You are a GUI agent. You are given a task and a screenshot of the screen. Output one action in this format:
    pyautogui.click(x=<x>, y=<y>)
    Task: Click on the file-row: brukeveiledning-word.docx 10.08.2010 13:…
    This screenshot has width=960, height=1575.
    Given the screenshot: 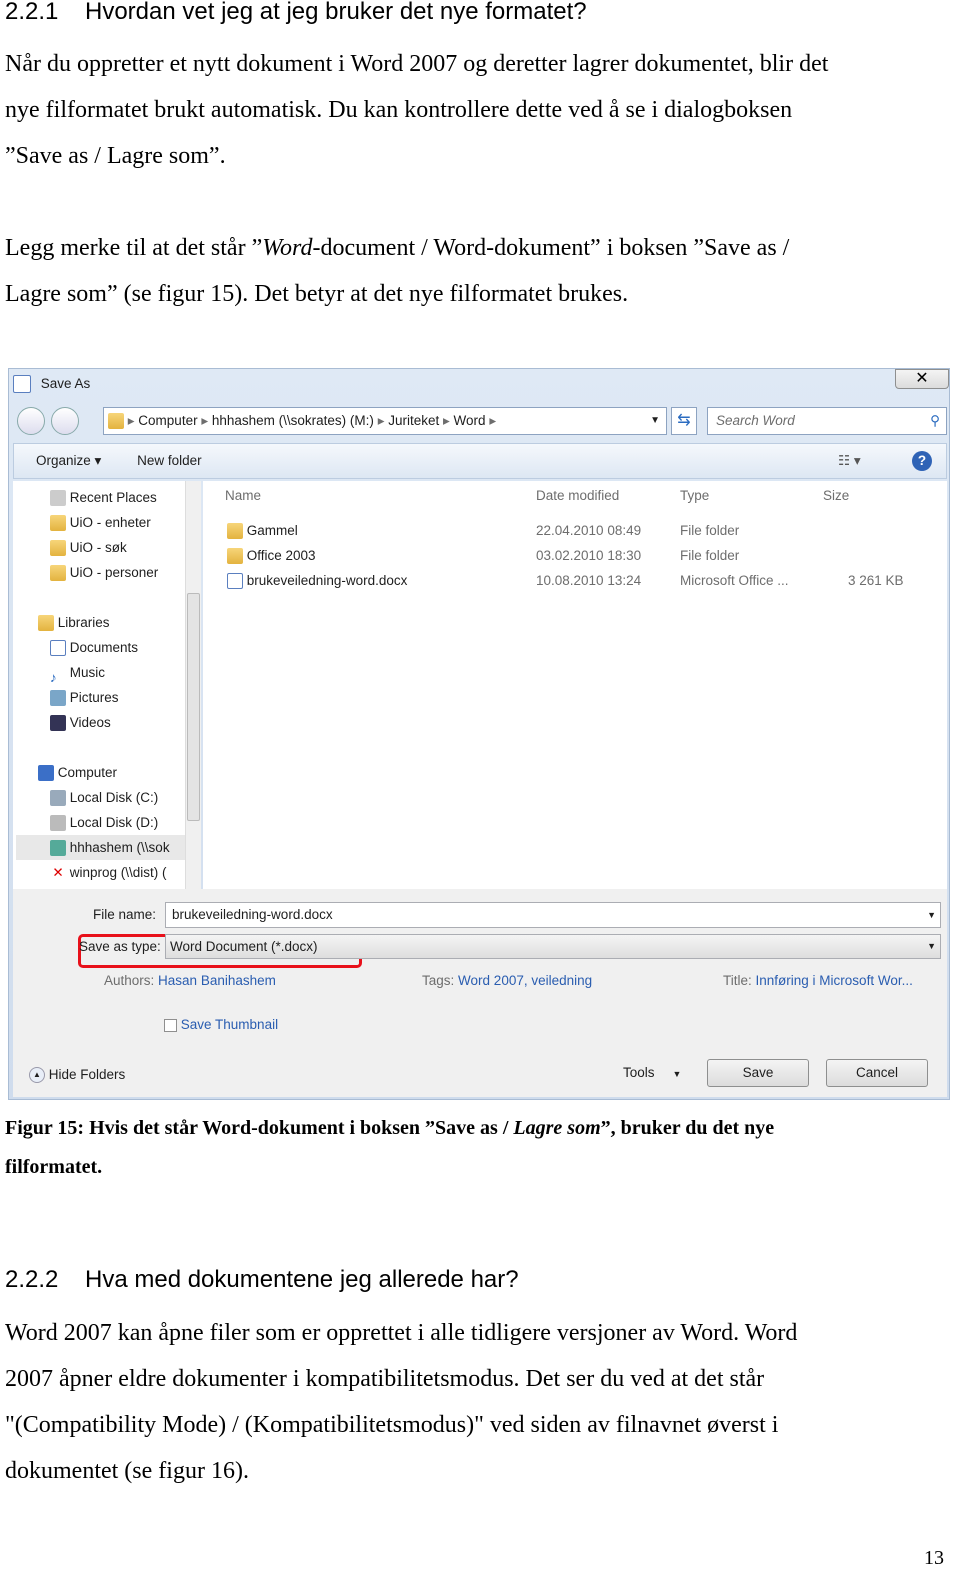 What is the action you would take?
    pyautogui.click(x=575, y=580)
    